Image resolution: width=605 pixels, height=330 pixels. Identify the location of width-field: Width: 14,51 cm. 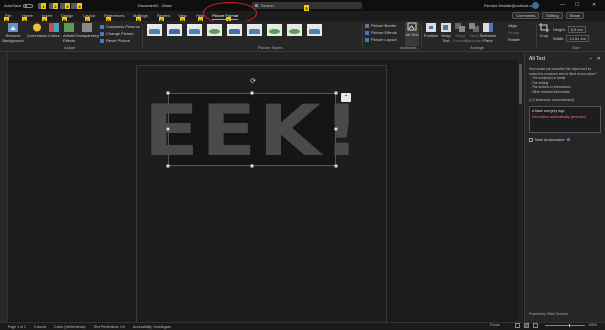
(571, 38).